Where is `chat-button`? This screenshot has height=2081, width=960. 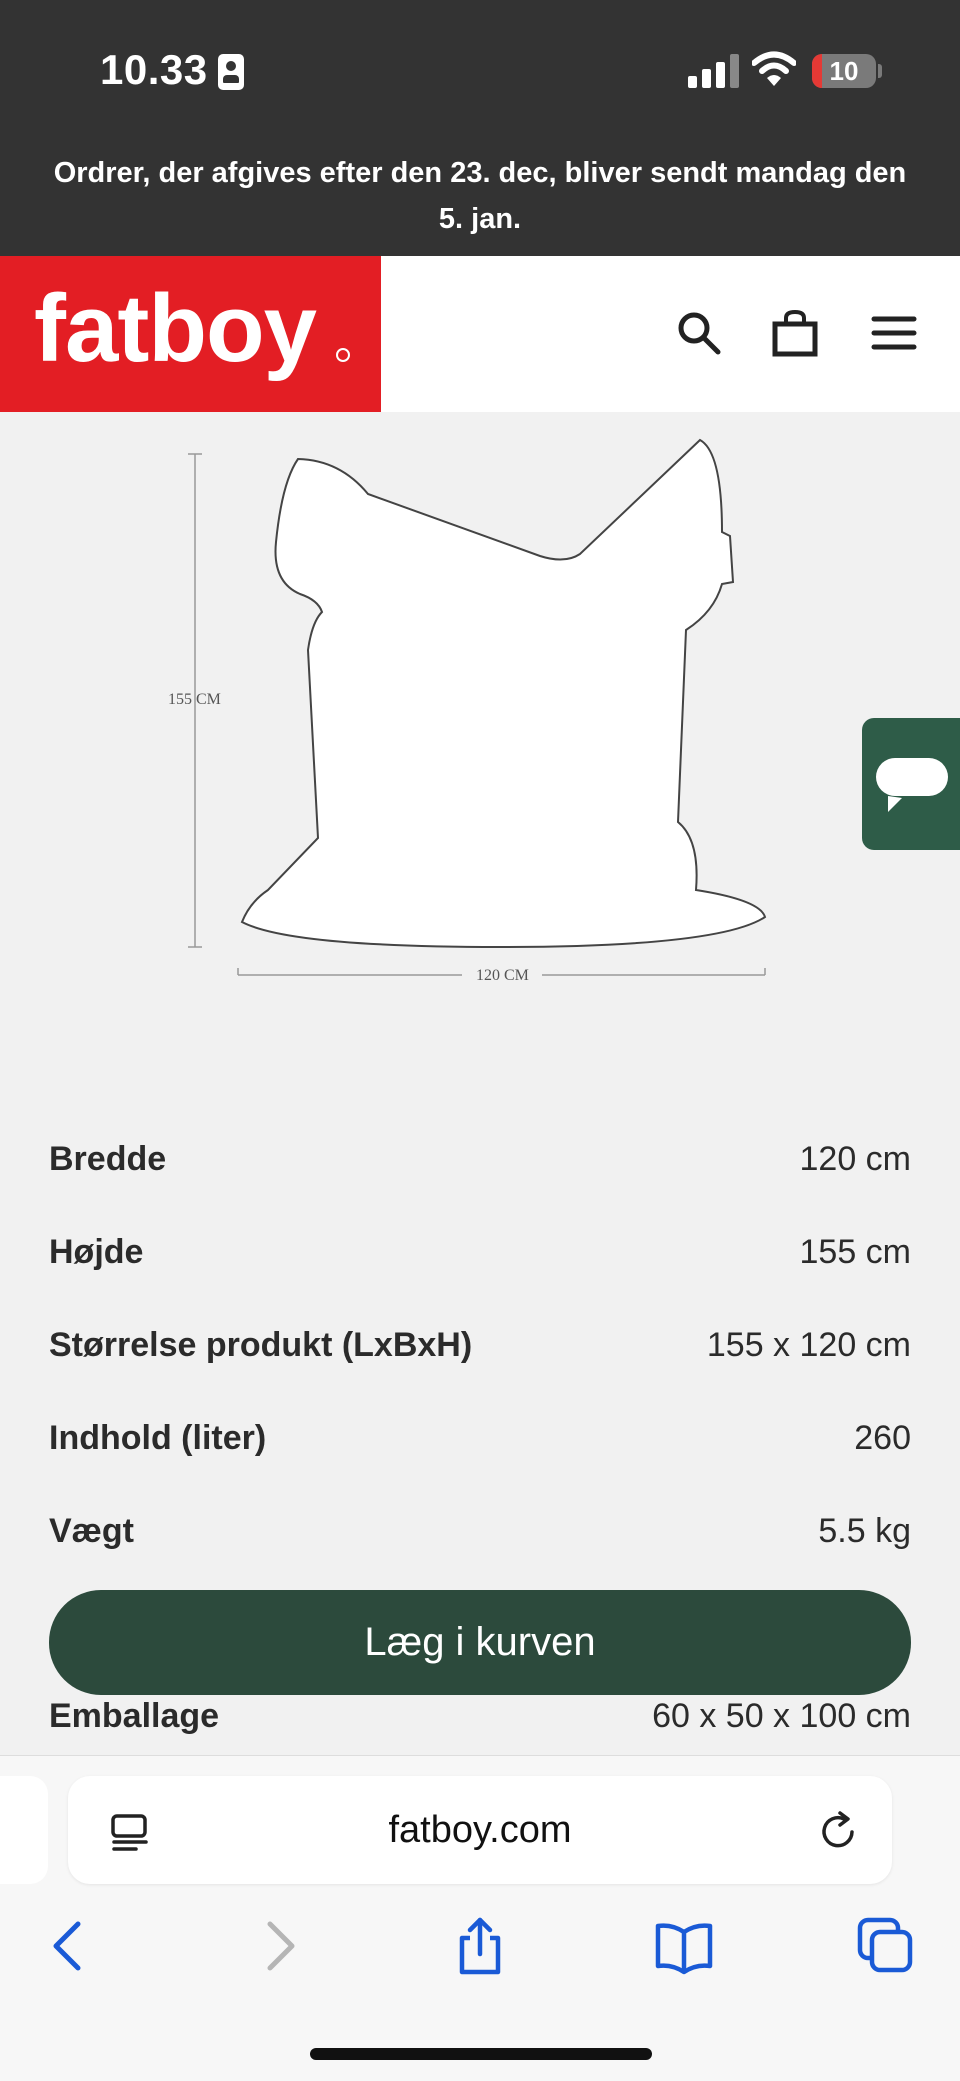
chat-button is located at coordinates (911, 784).